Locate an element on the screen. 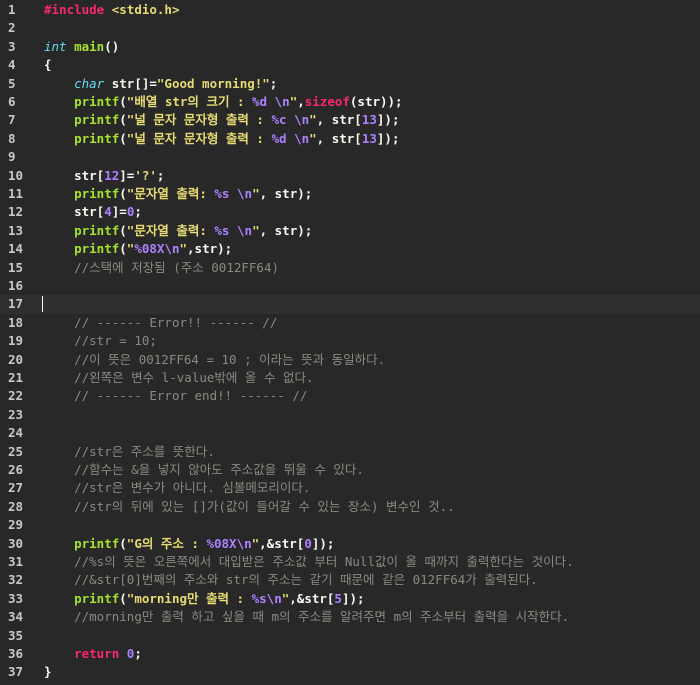  code-token: return is located at coordinates (97, 653).